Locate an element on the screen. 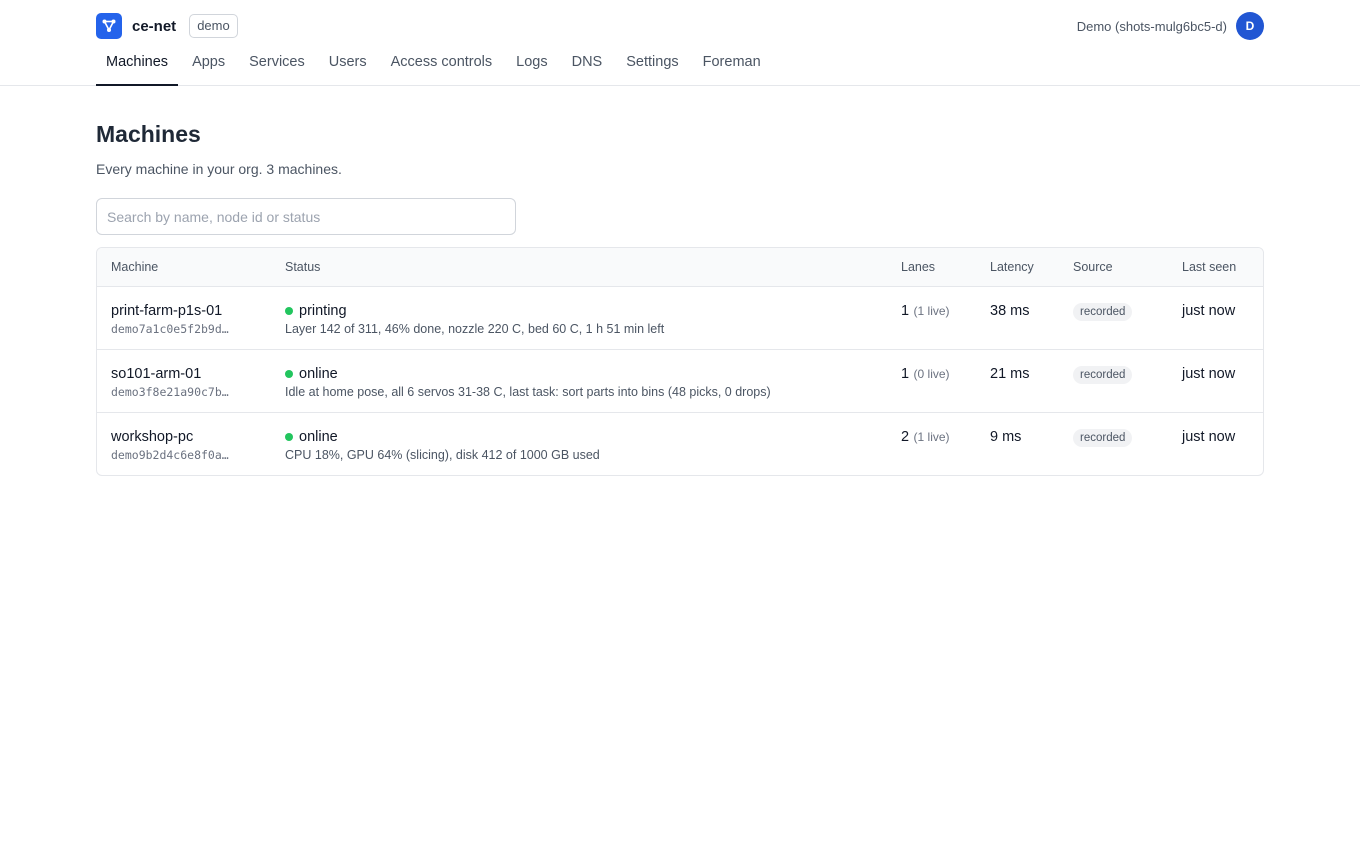  column-header-source: Source is located at coordinates (1113, 267).